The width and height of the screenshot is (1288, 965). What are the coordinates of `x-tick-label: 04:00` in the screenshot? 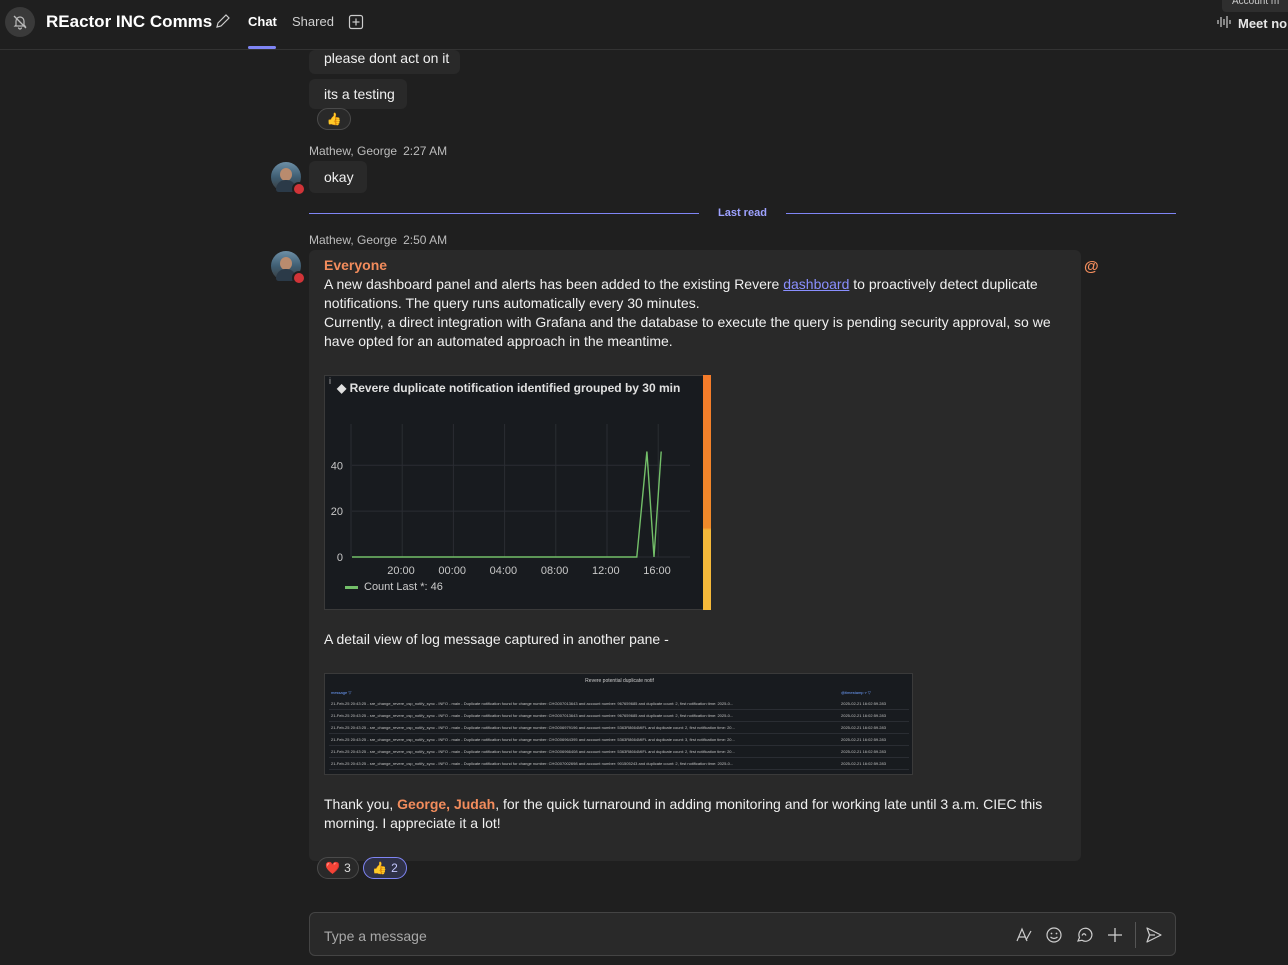 It's located at (504, 571).